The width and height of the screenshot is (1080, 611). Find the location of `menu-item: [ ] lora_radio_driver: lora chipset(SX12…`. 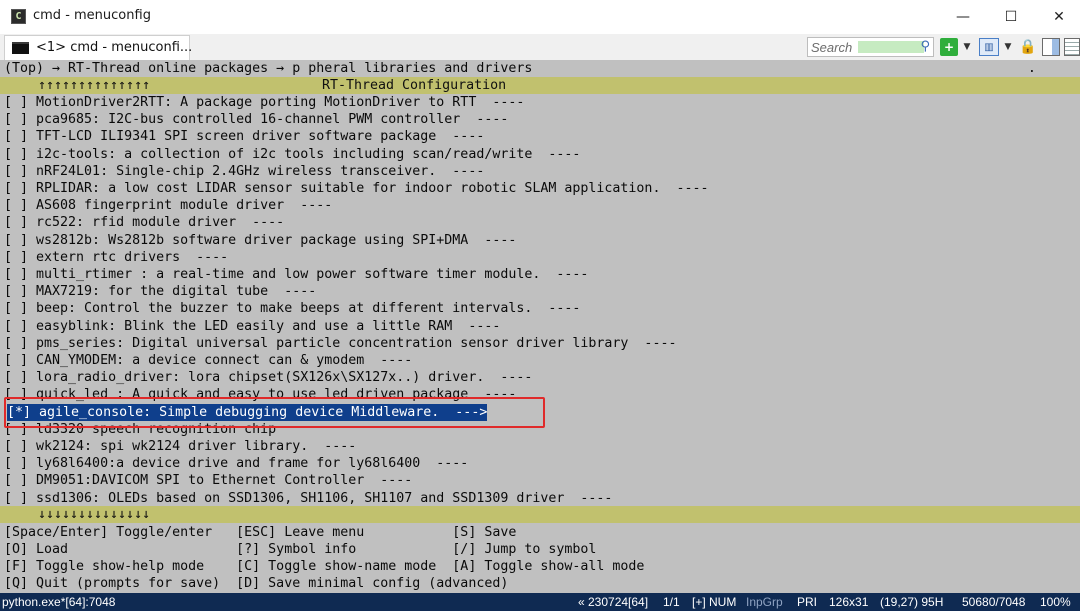

menu-item: [ ] lora_radio_driver: lora chipset(SX12… is located at coordinates (268, 377).